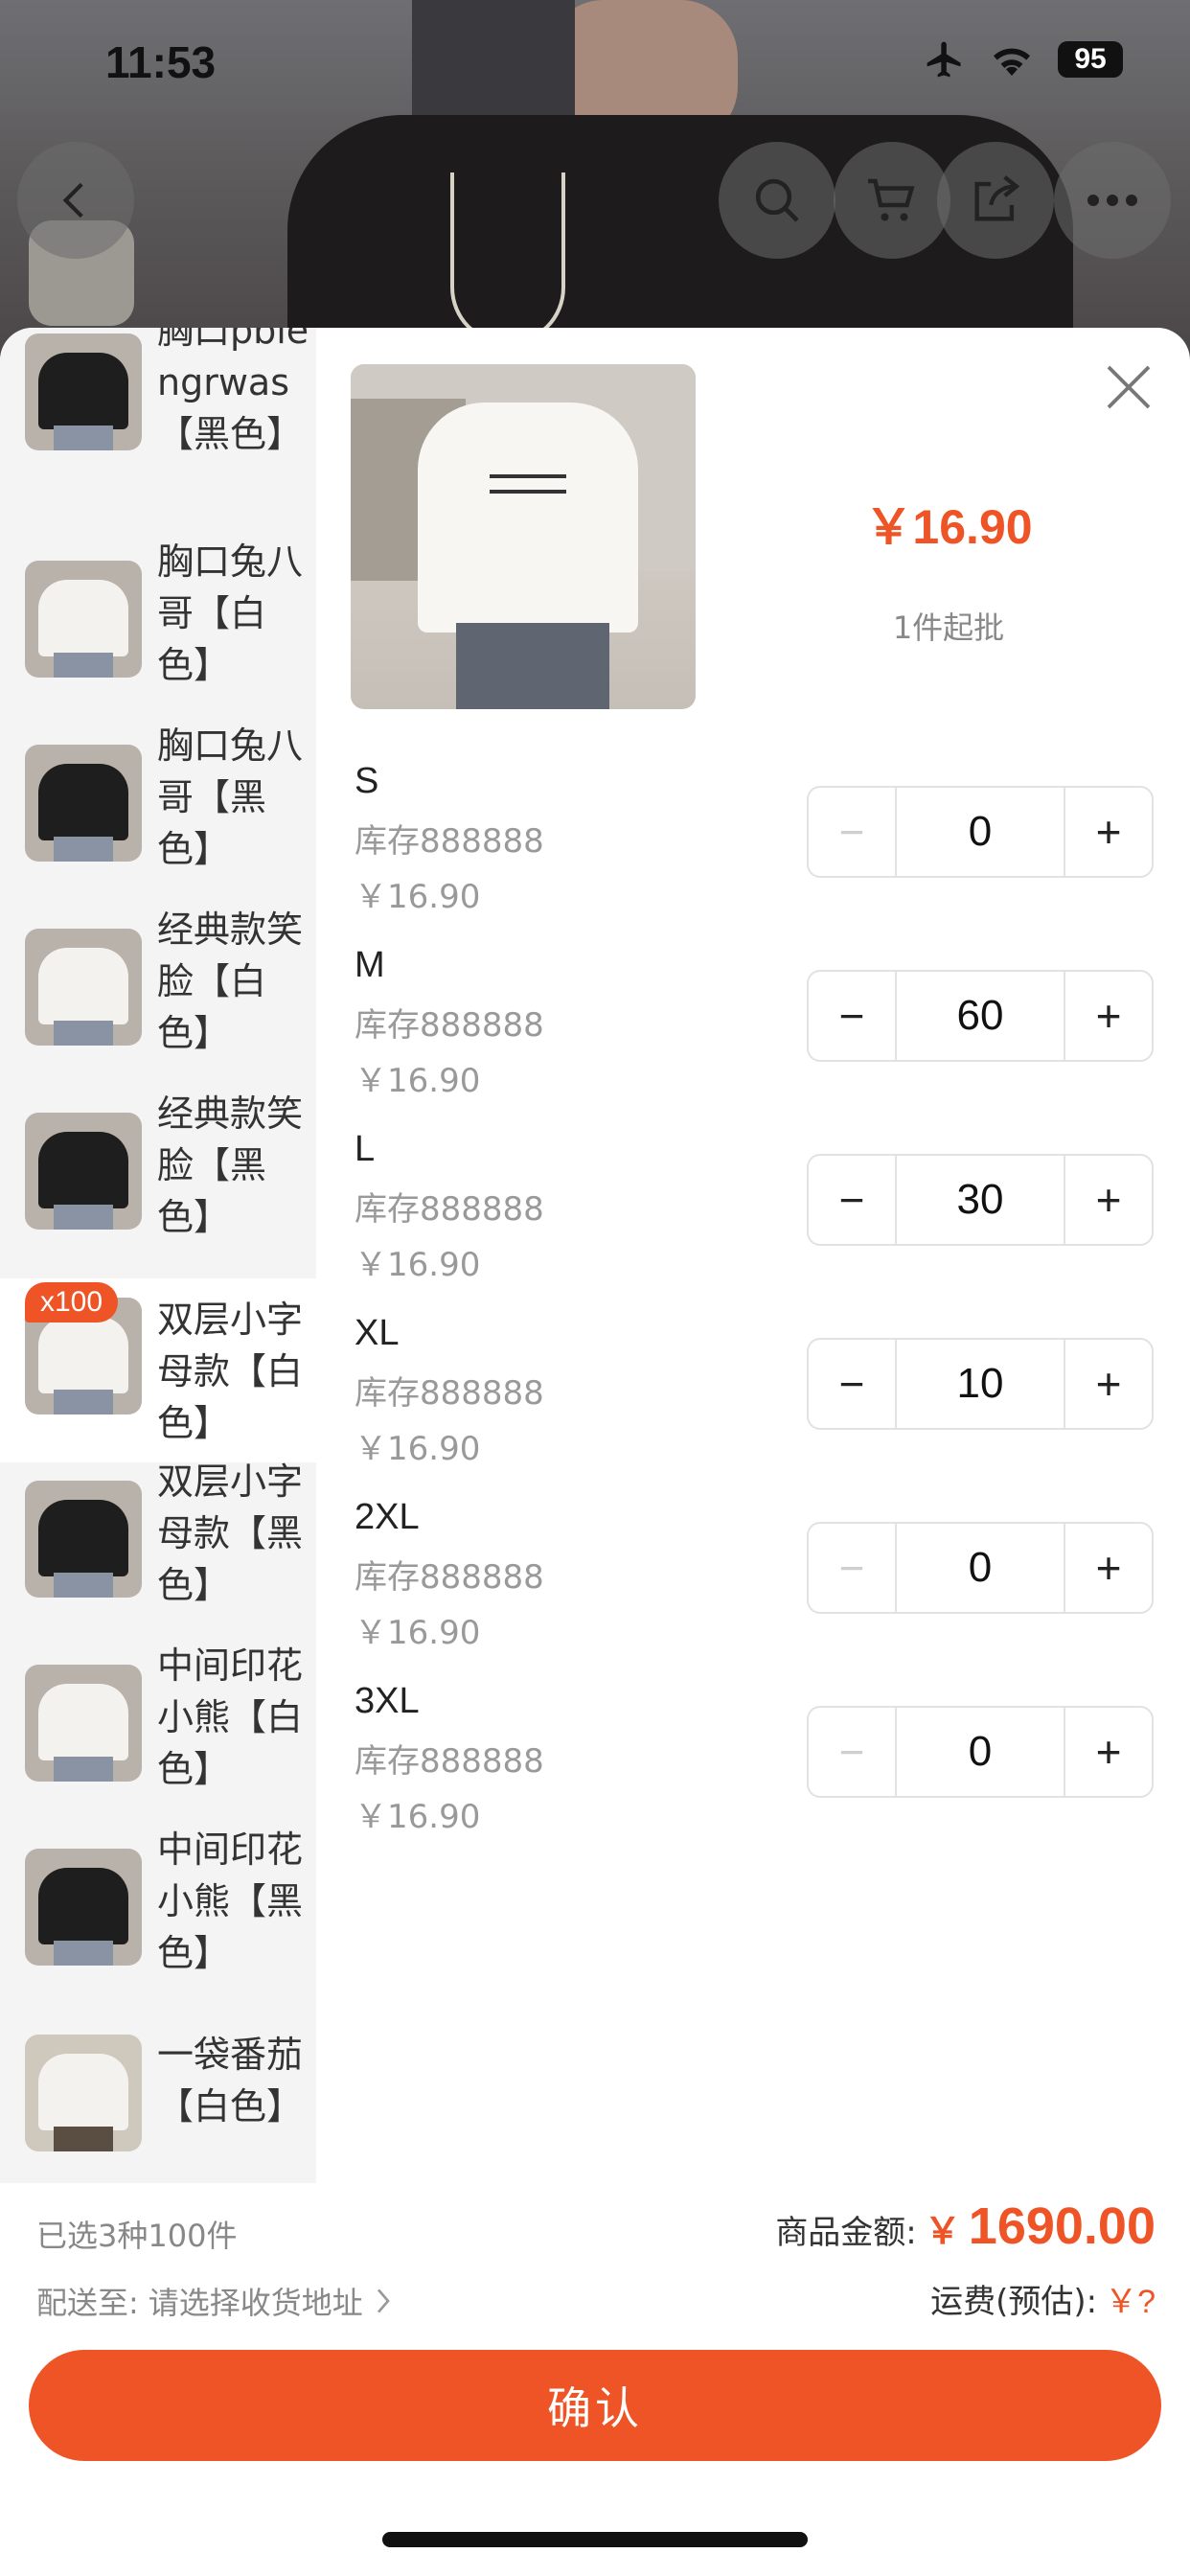 This screenshot has width=1190, height=2576. Describe the element at coordinates (88, 2303) in the screenshot. I see `ship-to-label: 配送至:` at that location.